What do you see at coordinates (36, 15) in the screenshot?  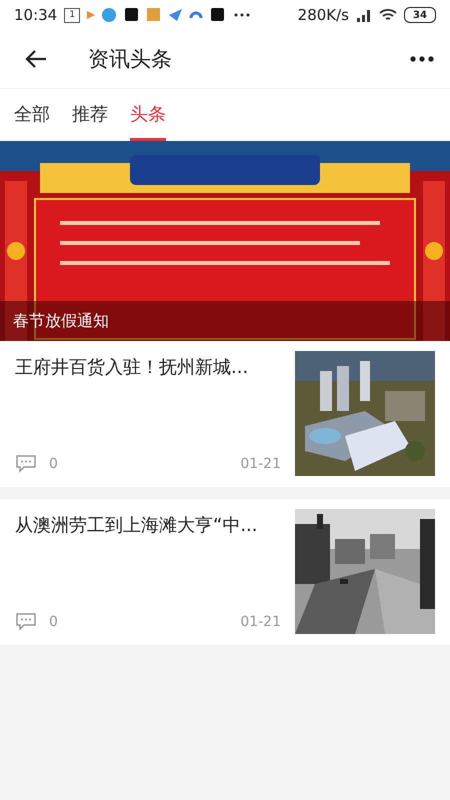 I see `status-time: 10:34` at bounding box center [36, 15].